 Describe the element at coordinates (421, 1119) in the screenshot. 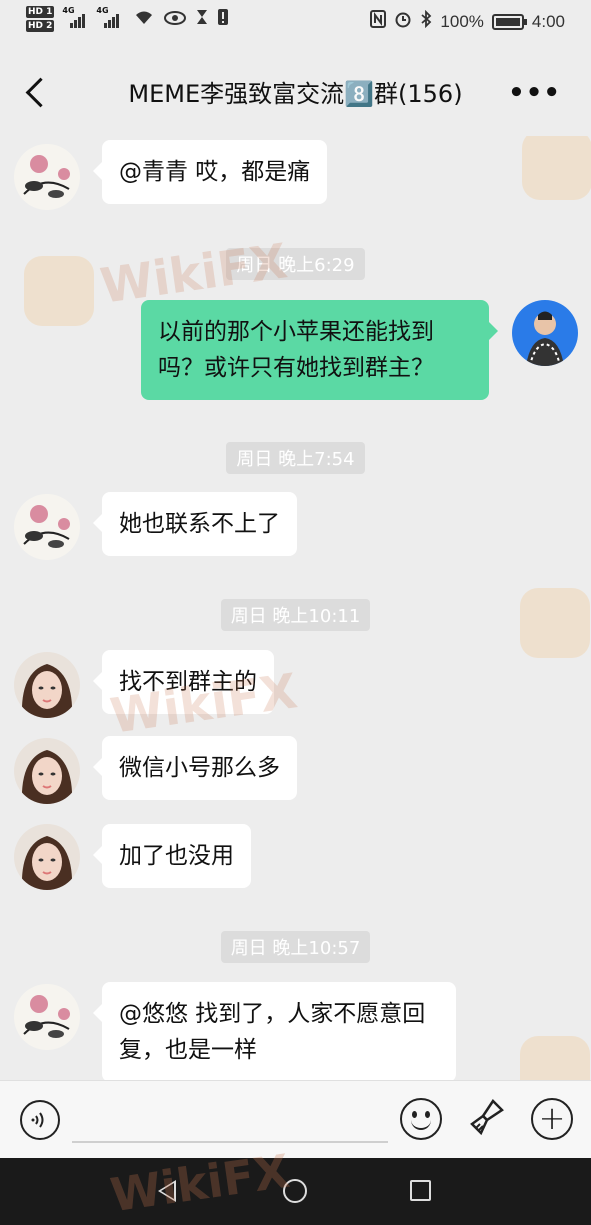

I see `emoji-icon` at that location.